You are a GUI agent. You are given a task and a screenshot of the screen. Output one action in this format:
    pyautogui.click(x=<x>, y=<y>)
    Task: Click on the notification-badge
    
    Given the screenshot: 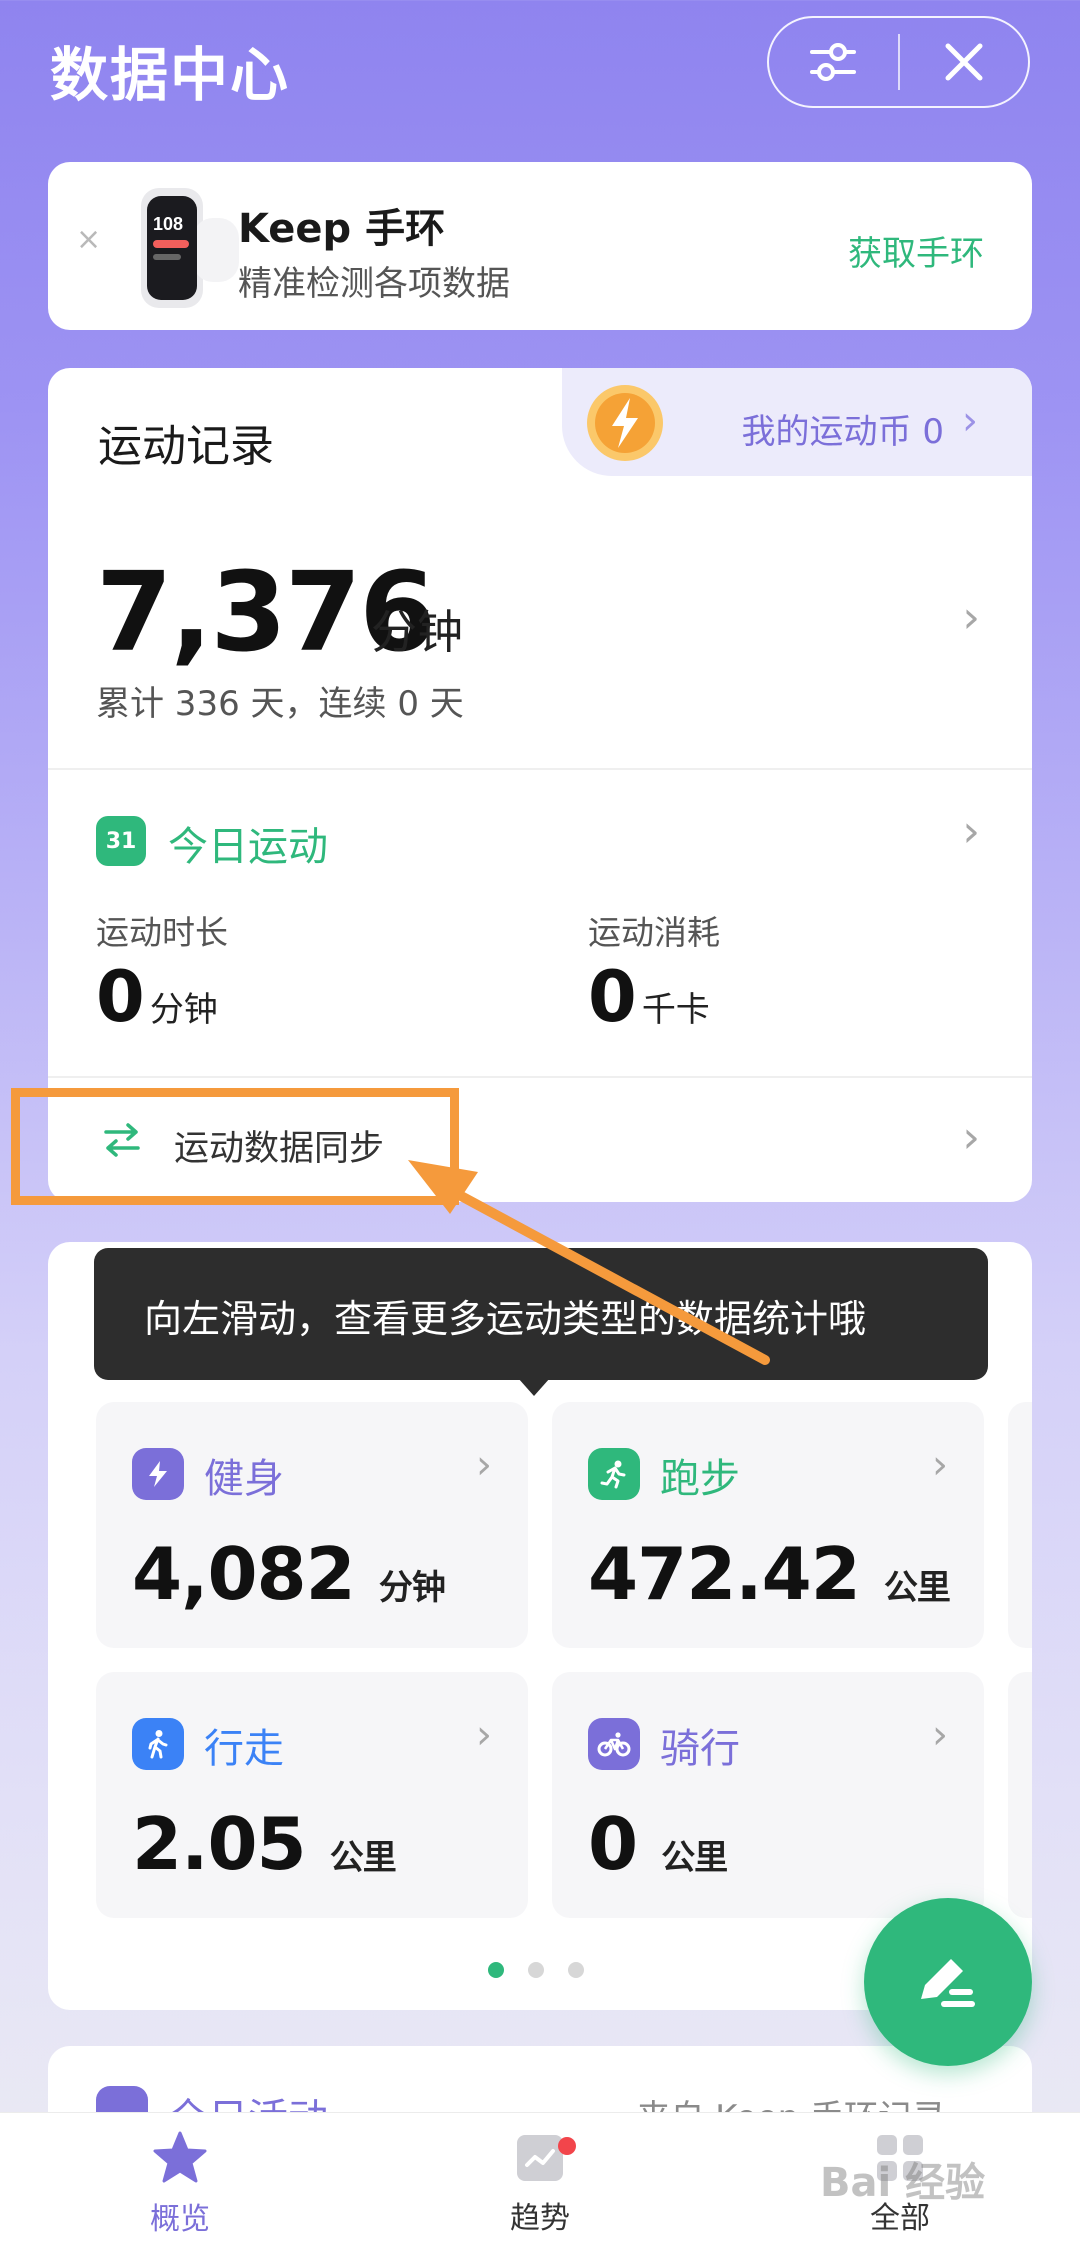 What is the action you would take?
    pyautogui.click(x=567, y=2146)
    